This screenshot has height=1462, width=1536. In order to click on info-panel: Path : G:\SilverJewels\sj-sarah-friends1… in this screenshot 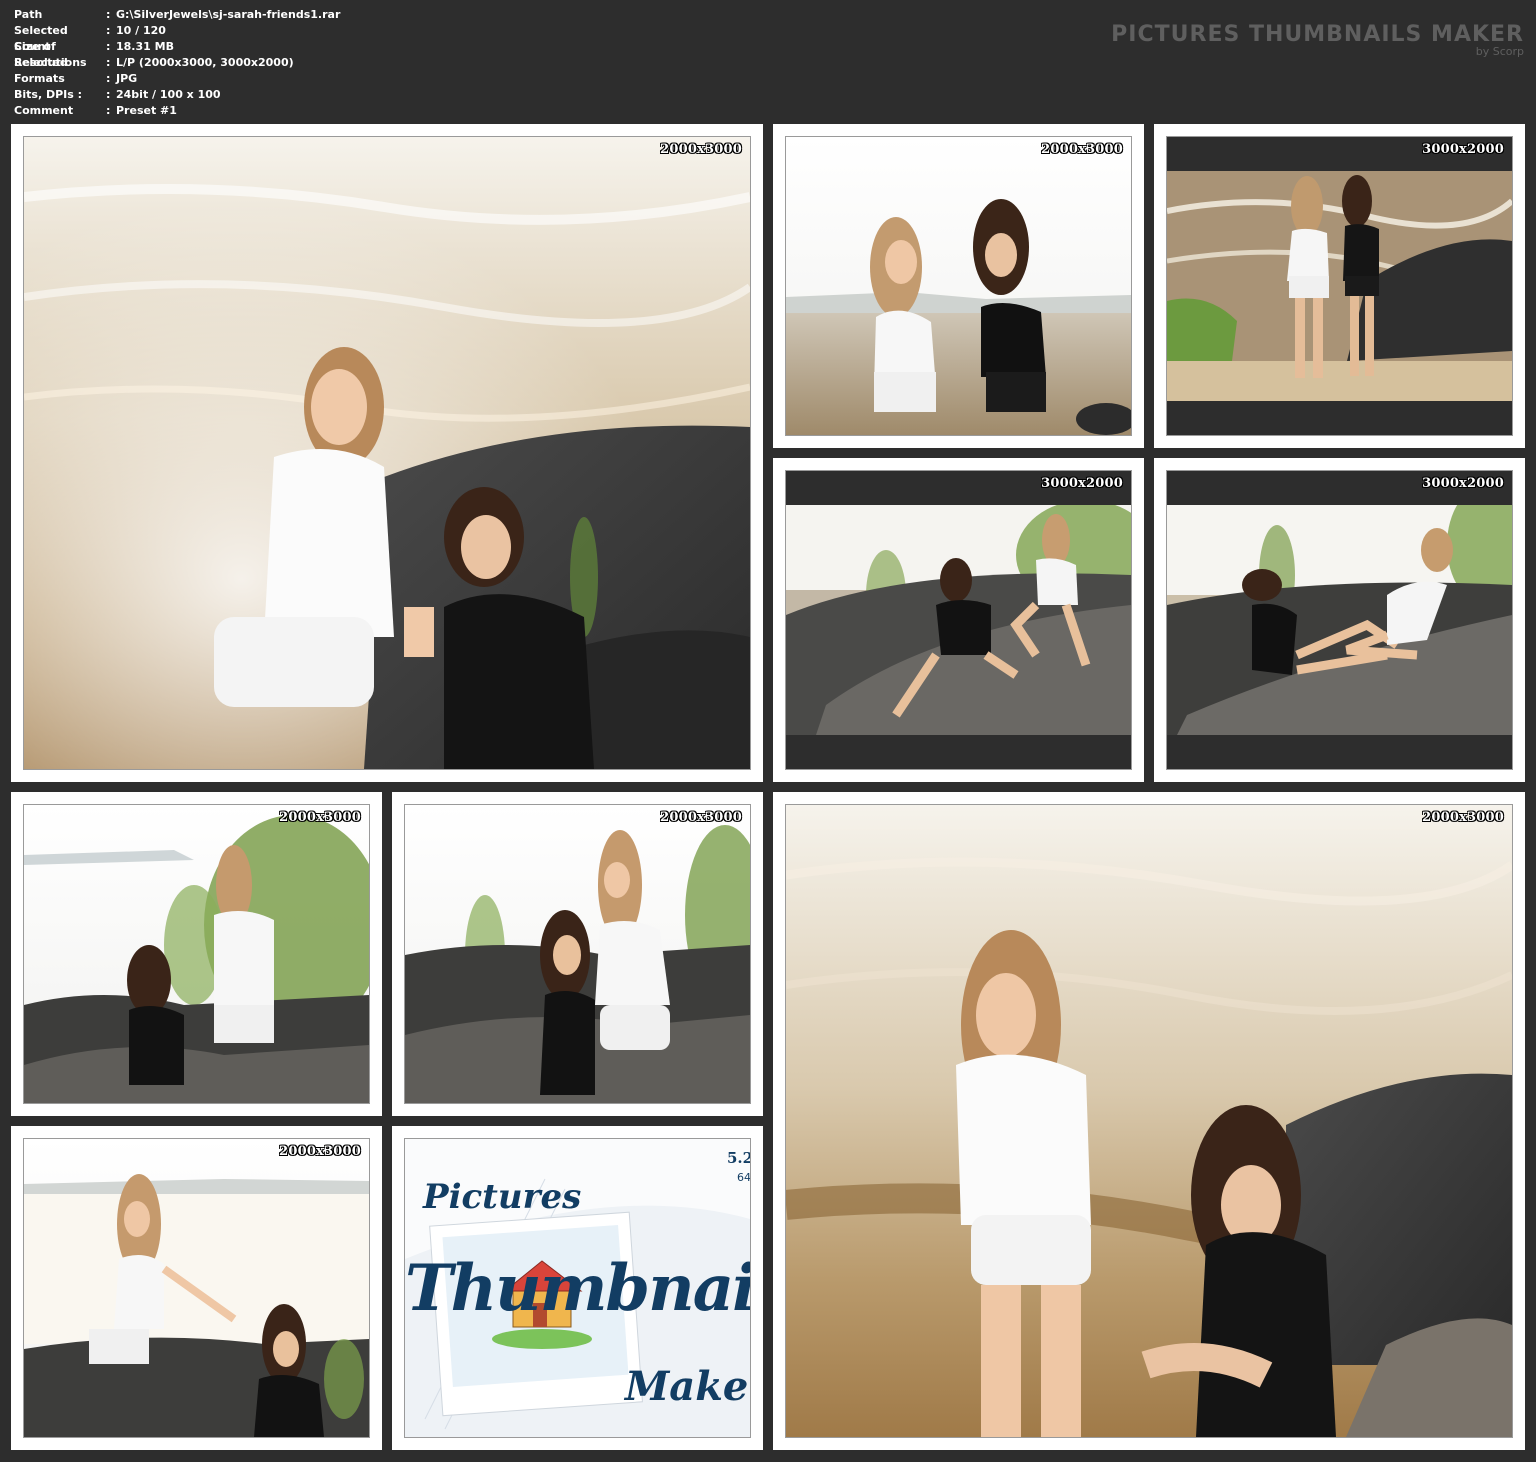, I will do `click(177, 63)`.